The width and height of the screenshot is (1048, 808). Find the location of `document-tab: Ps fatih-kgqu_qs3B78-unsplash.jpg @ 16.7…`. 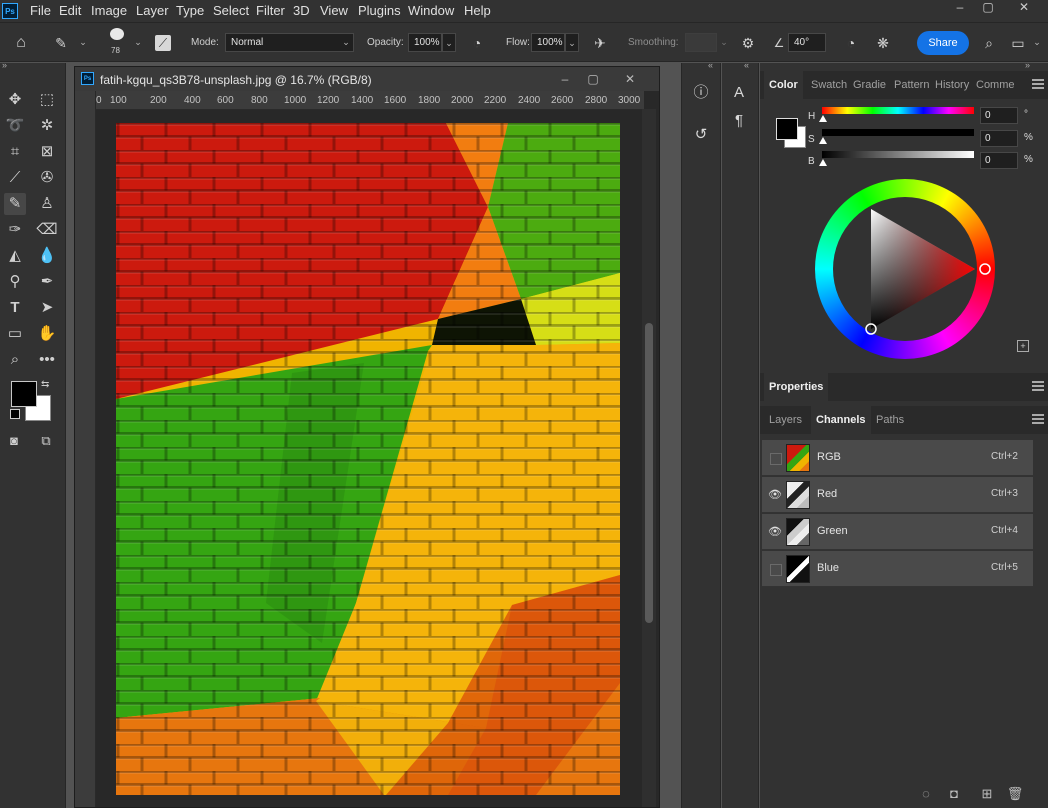

document-tab: Ps fatih-kgqu_qs3B78-unsplash.jpg @ 16.7… is located at coordinates (367, 79).